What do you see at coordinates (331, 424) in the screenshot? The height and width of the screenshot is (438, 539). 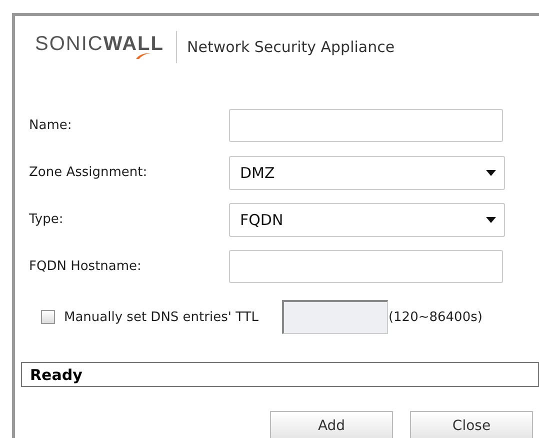 I see `dialog-button: Add` at bounding box center [331, 424].